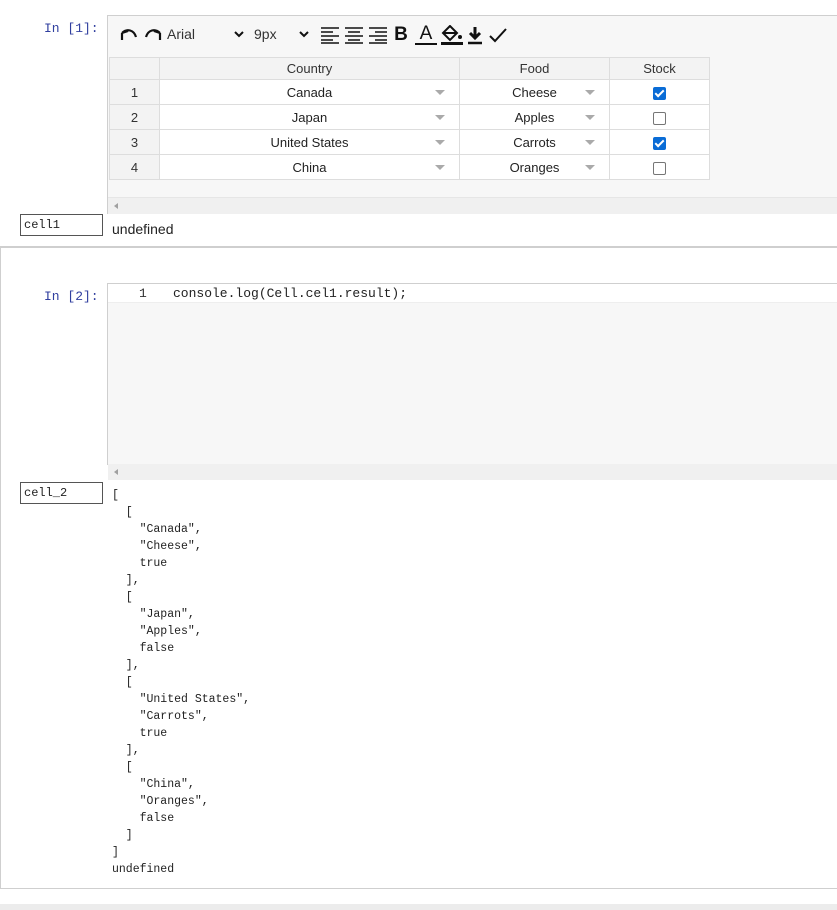  Describe the element at coordinates (265, 34) in the screenshot. I see `font-size-value: 9px` at that location.